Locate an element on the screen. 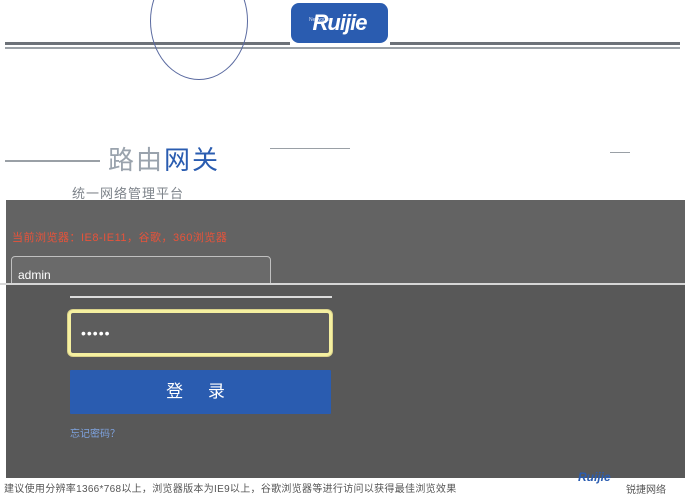  header-rule-right is located at coordinates (535, 43).